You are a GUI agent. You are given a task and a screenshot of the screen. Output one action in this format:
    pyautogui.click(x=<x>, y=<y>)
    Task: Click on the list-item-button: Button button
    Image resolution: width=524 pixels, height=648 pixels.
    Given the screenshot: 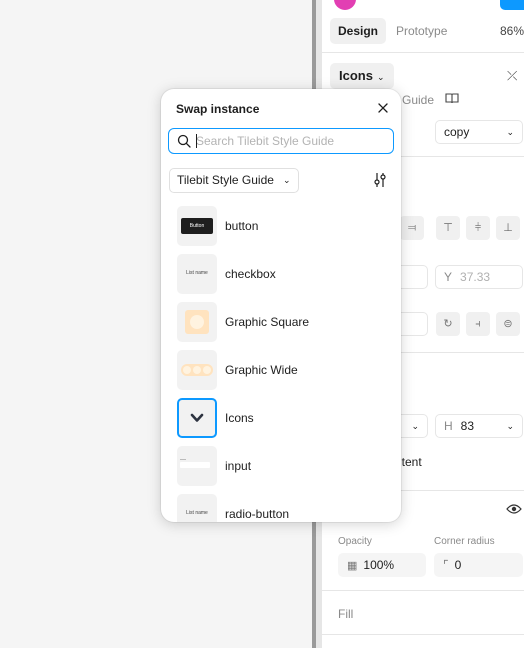 What is the action you would take?
    pyautogui.click(x=281, y=227)
    